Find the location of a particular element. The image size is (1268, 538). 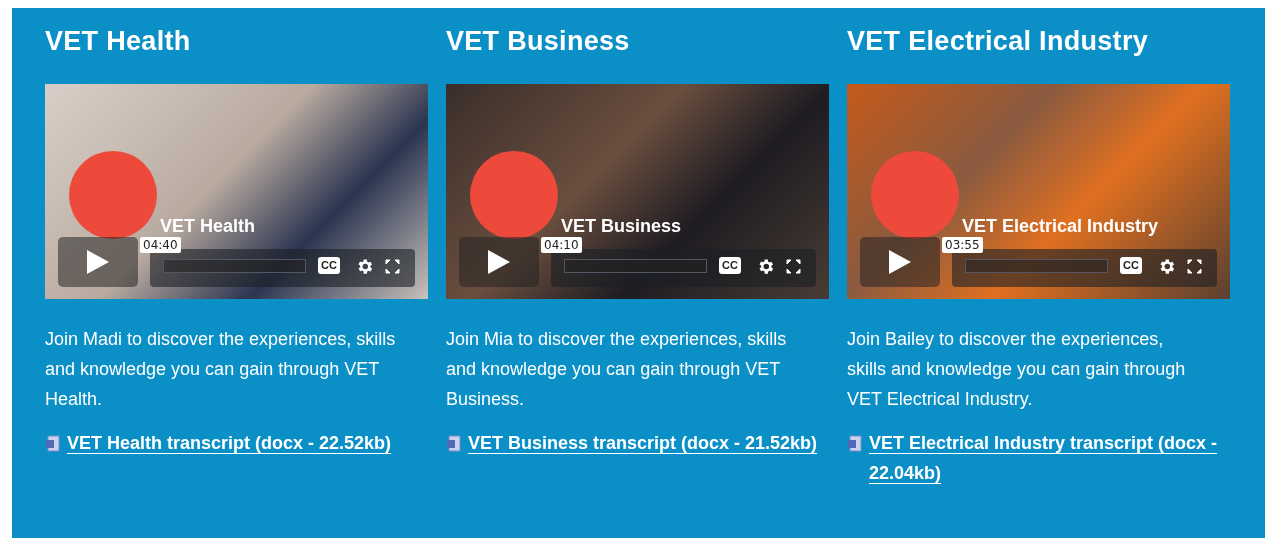

video-player: VET Business 04:10 CC is located at coordinates (637, 191).